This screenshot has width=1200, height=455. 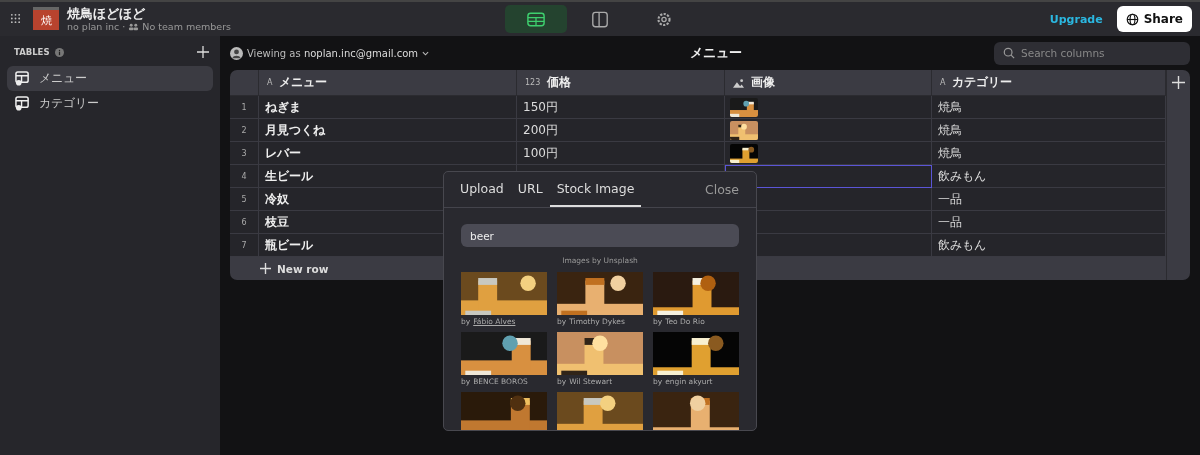 What do you see at coordinates (530, 189) in the screenshot?
I see `dialog-tab: URL` at bounding box center [530, 189].